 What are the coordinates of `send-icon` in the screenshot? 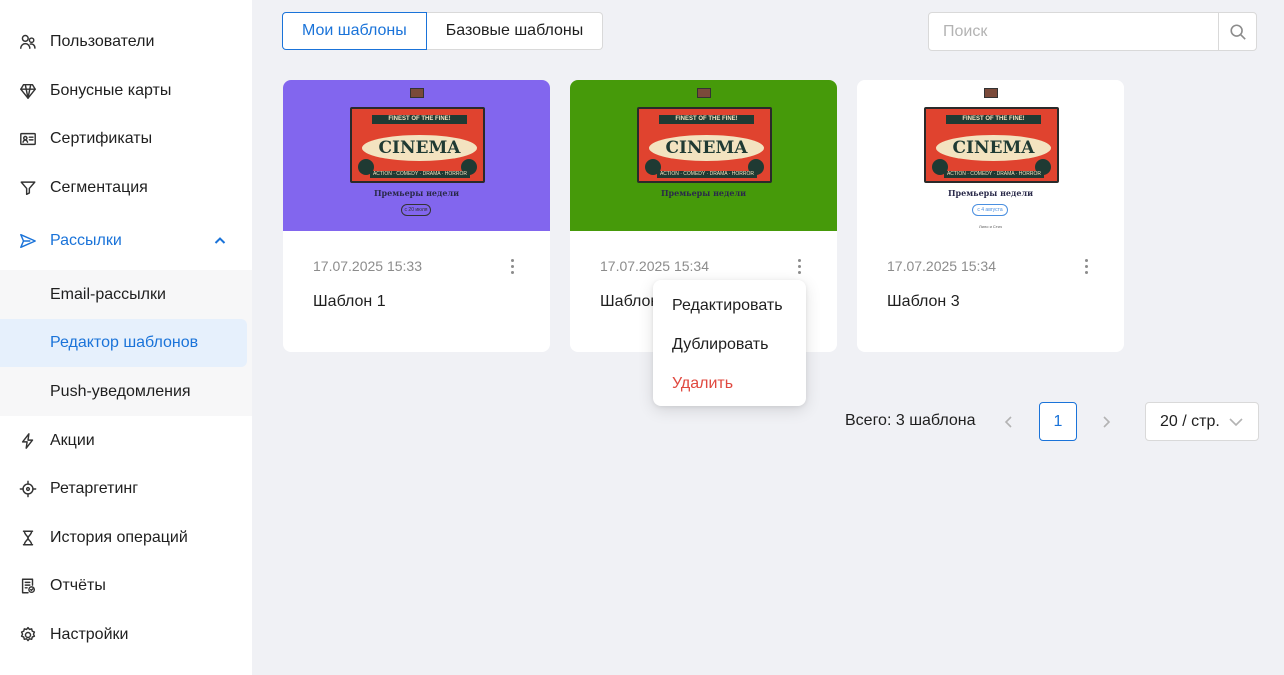 It's located at (28, 241).